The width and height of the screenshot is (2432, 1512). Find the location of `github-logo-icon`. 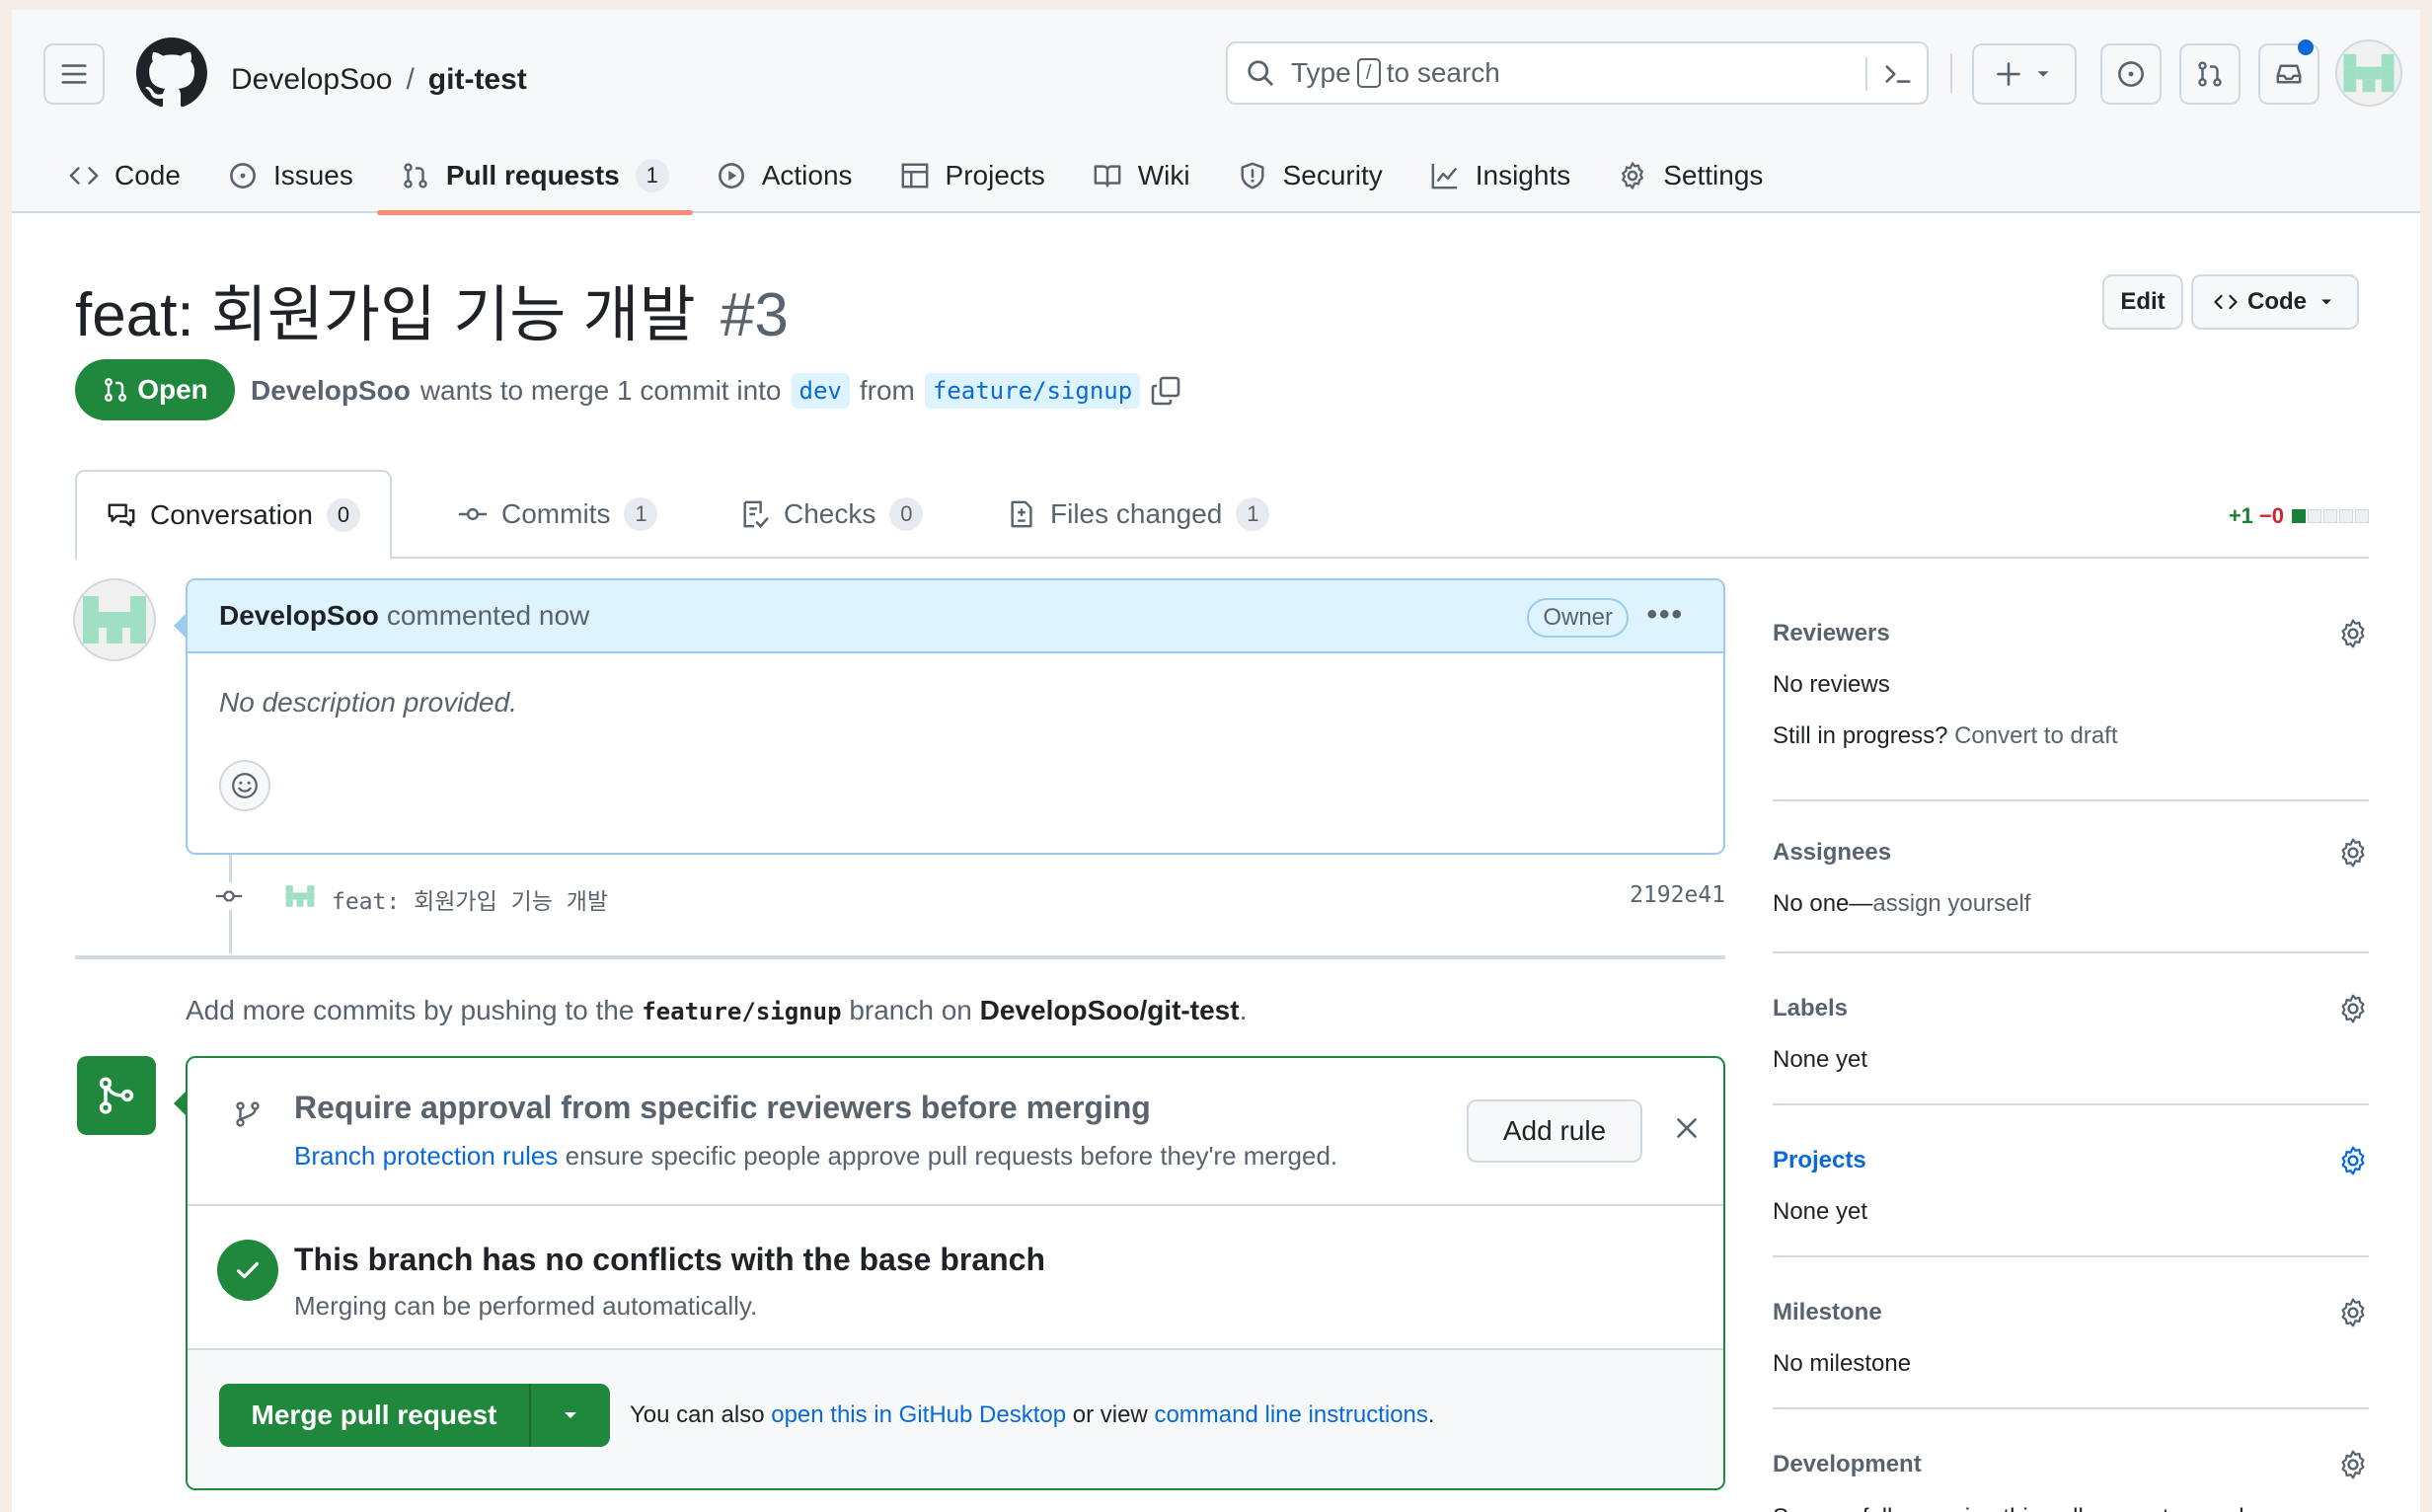

github-logo-icon is located at coordinates (171, 74).